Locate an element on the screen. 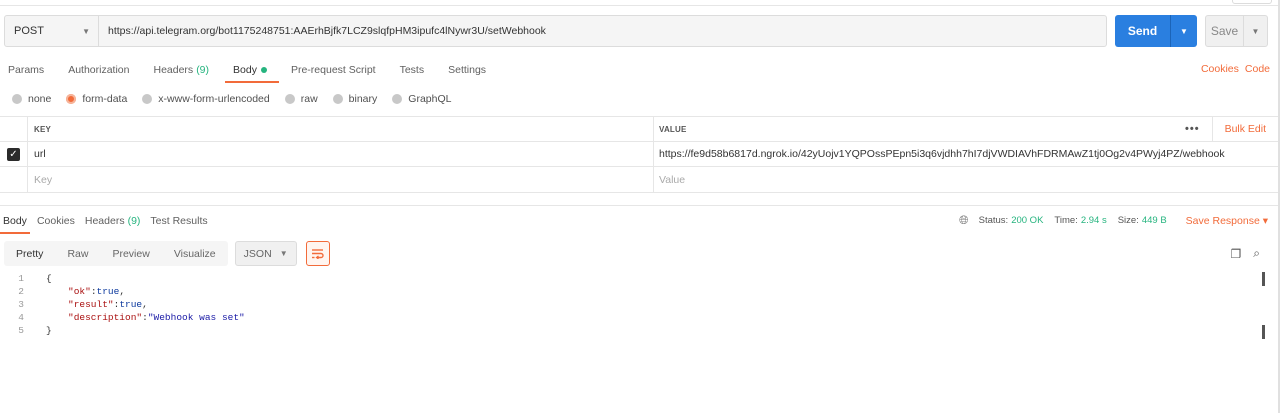  method-label: POST is located at coordinates (29, 31).